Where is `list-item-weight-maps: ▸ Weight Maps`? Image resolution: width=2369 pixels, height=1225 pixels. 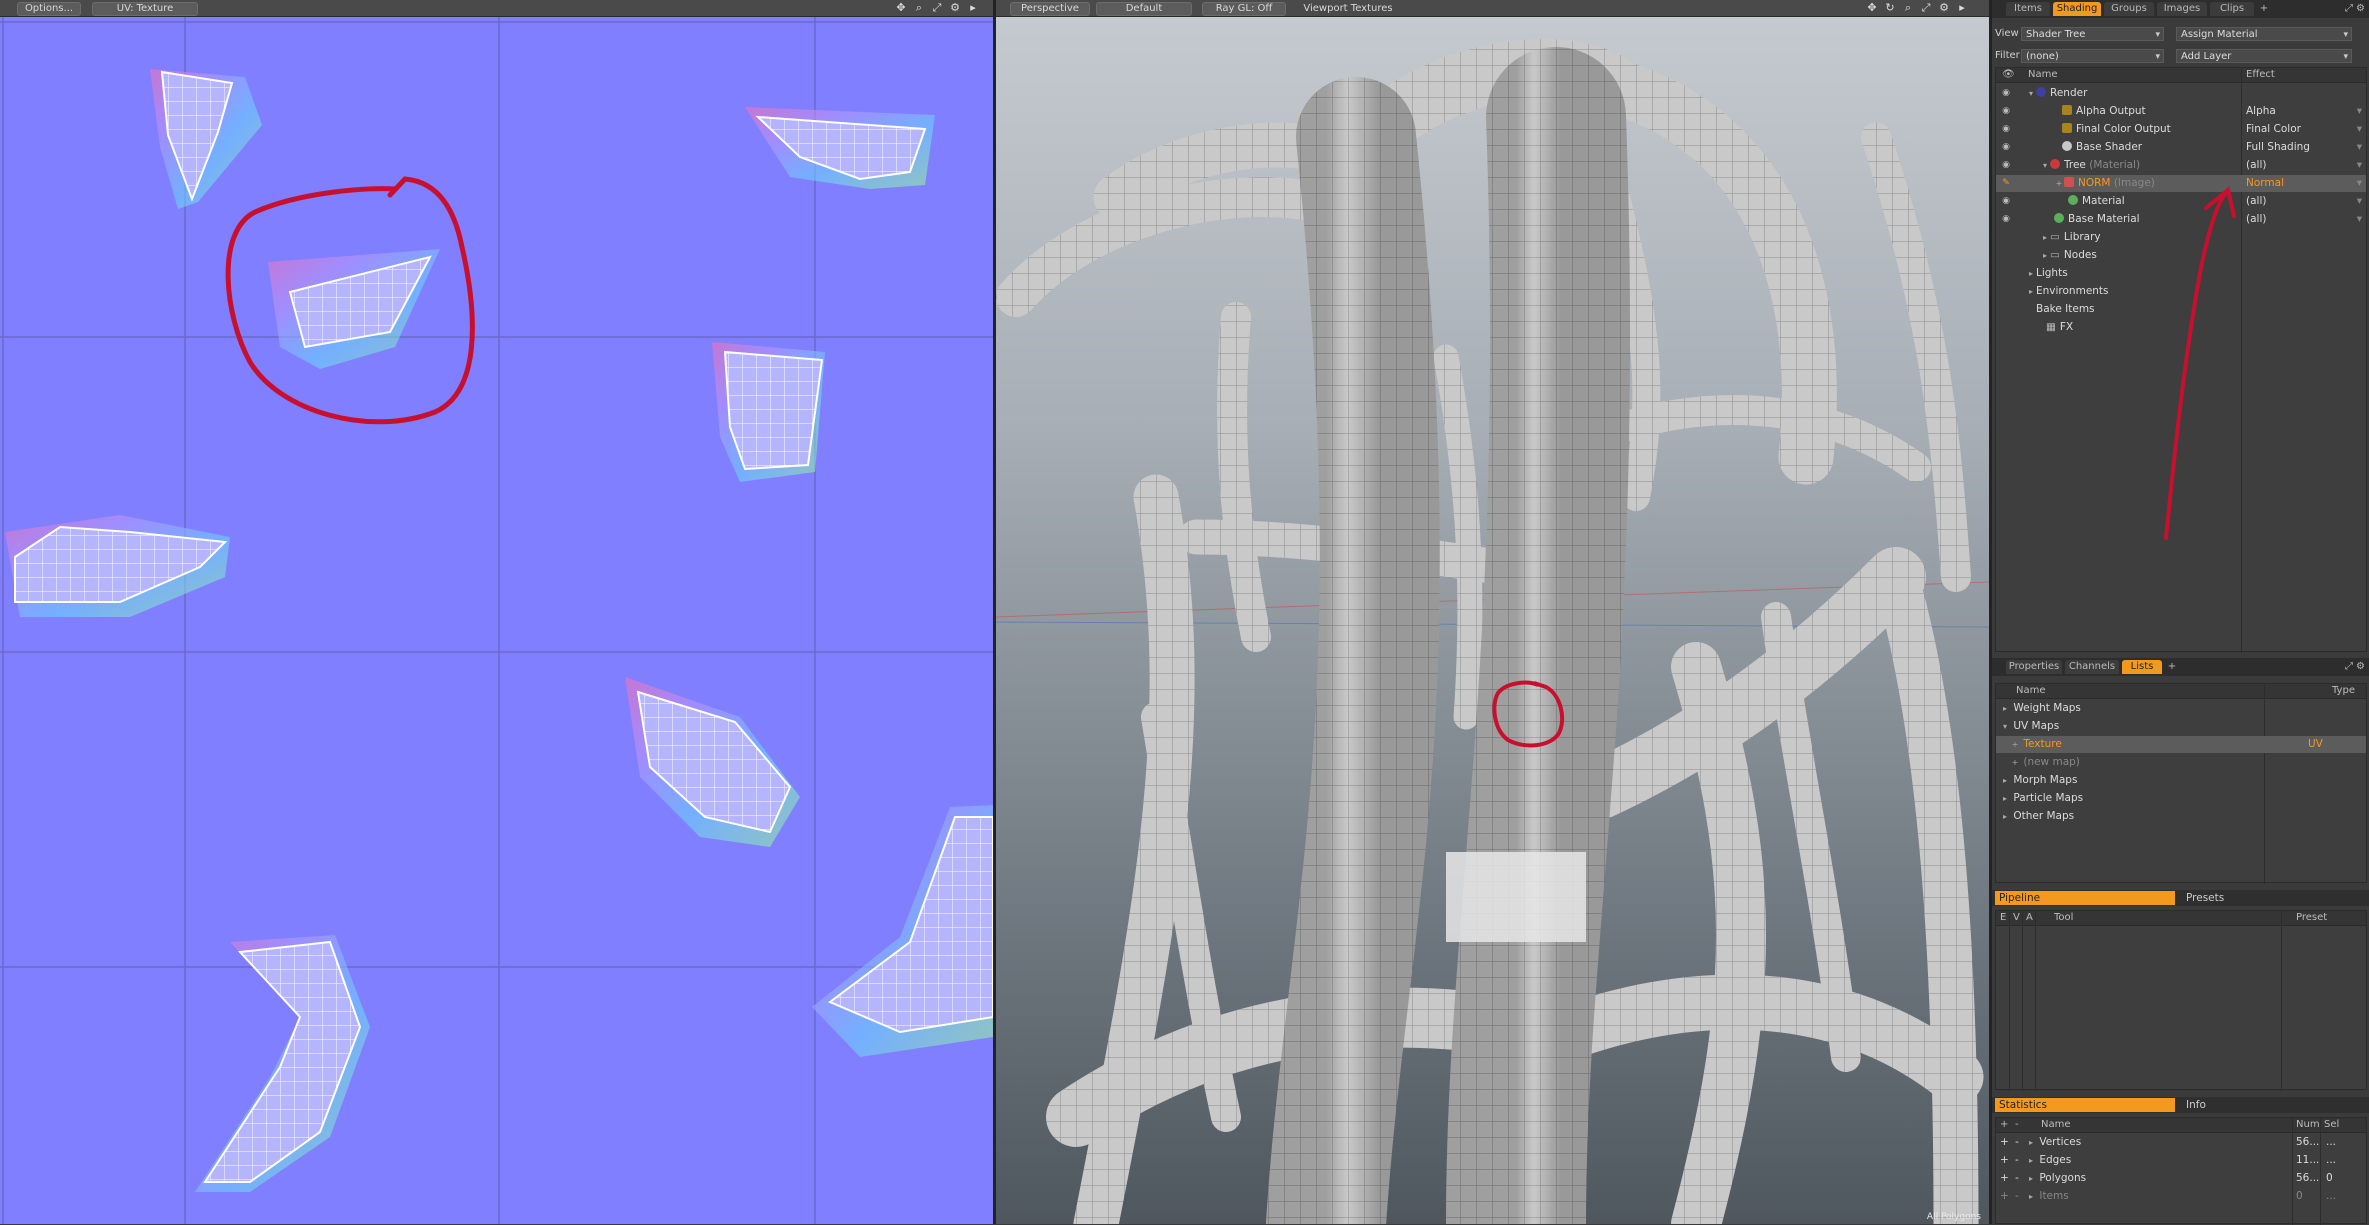 list-item-weight-maps: ▸ Weight Maps is located at coordinates (2181, 708).